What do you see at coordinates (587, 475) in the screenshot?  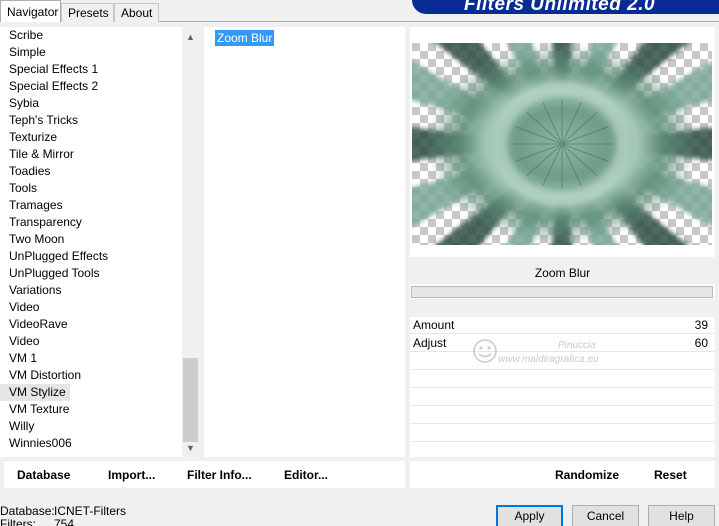 I see `randomize-button: Randomize` at bounding box center [587, 475].